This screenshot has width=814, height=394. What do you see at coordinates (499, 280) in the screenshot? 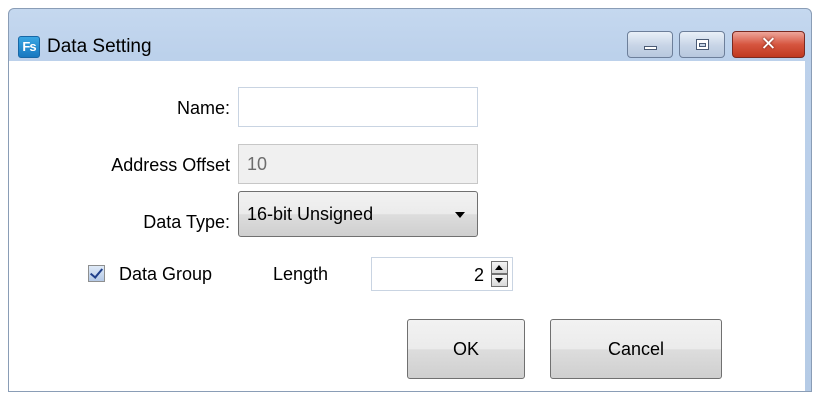
I see `spin-down-icon` at bounding box center [499, 280].